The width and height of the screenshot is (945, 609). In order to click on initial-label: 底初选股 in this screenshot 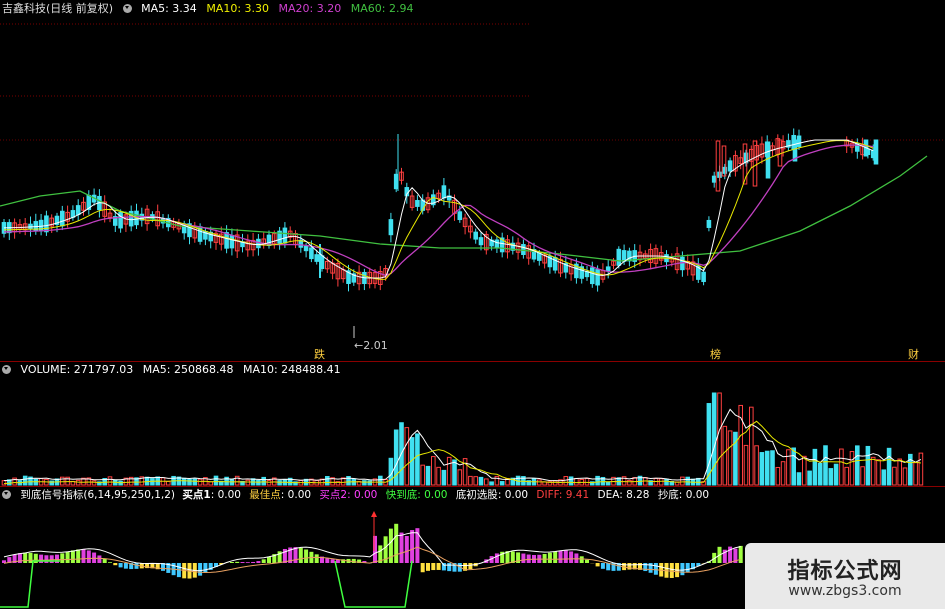, I will do `click(476, 495)`.